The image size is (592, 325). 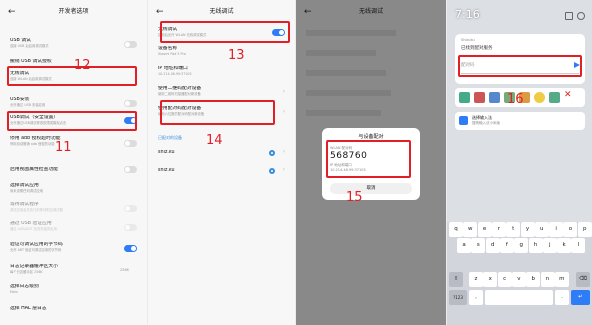 What do you see at coordinates (490, 279) in the screenshot?
I see `key-x: x` at bounding box center [490, 279].